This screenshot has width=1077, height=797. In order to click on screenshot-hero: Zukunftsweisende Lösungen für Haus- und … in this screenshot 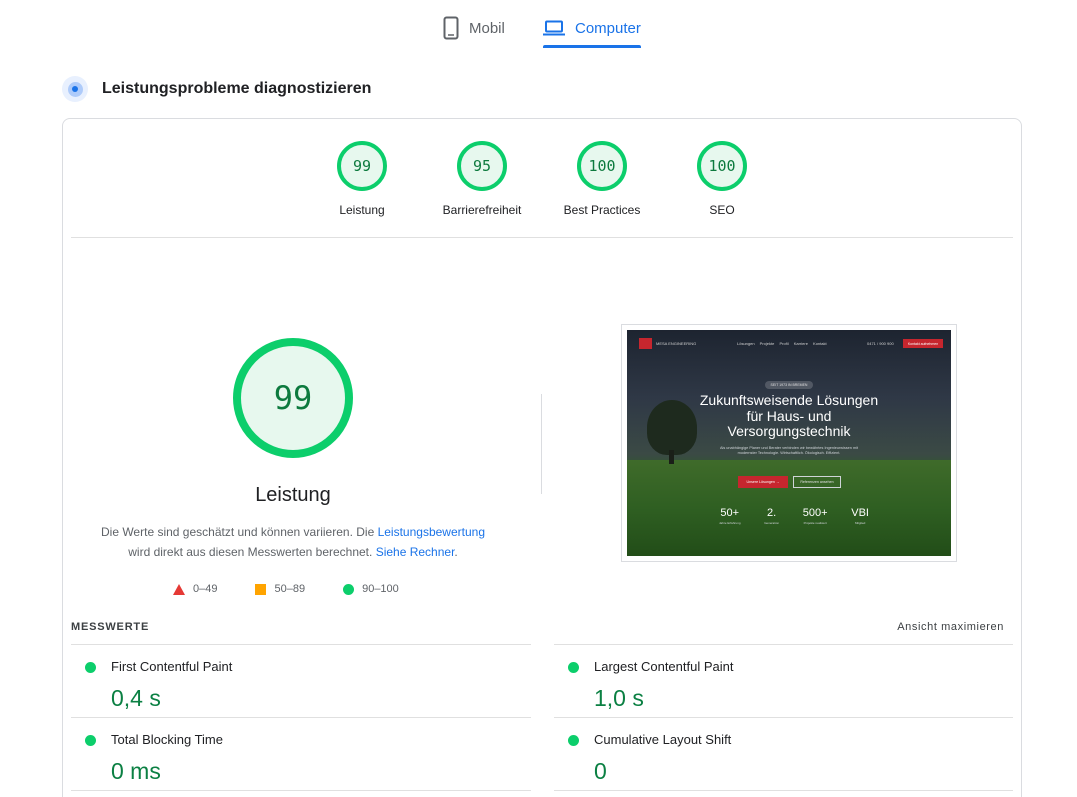, I will do `click(789, 416)`.